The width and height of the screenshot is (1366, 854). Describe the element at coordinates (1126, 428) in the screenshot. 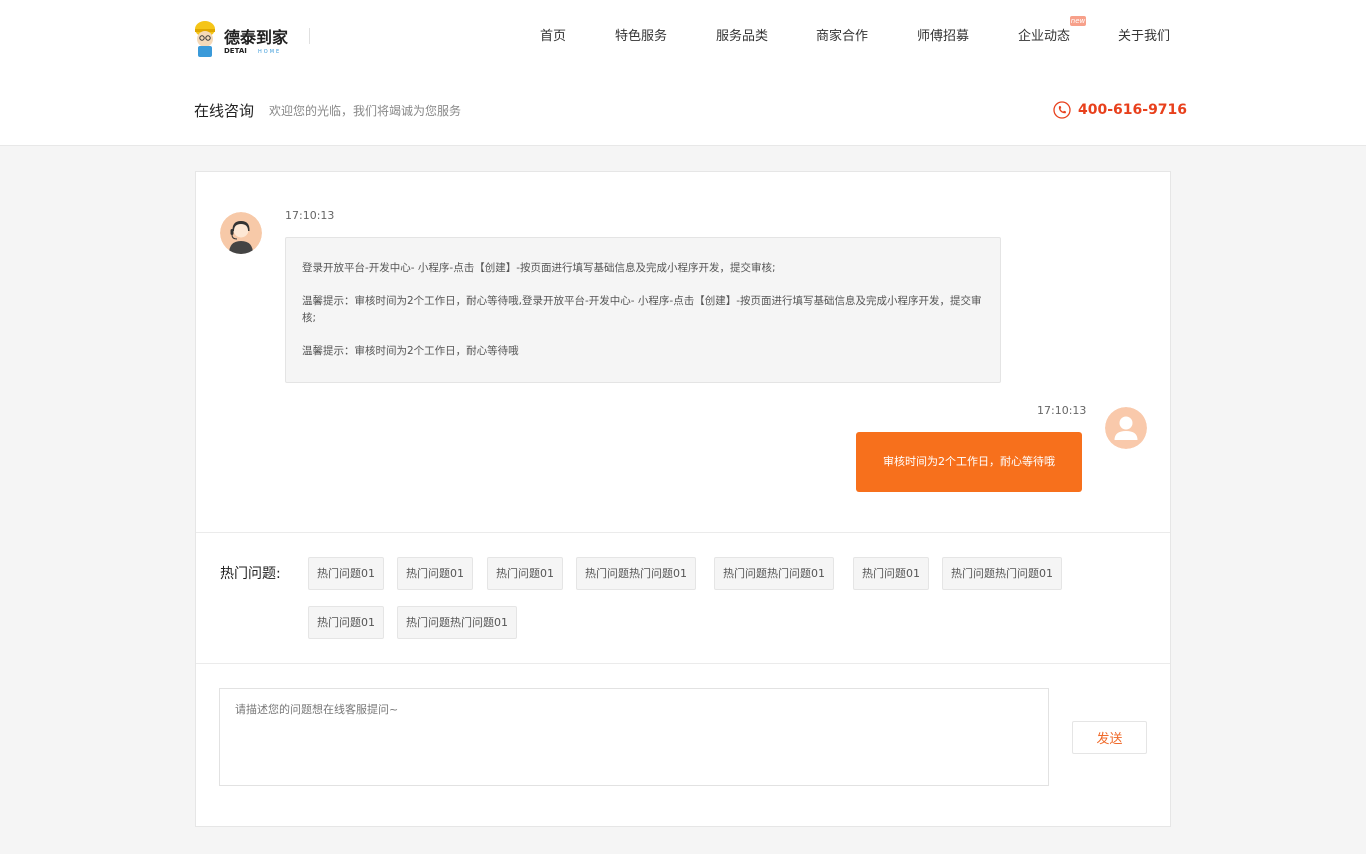

I see `user-avatar` at that location.